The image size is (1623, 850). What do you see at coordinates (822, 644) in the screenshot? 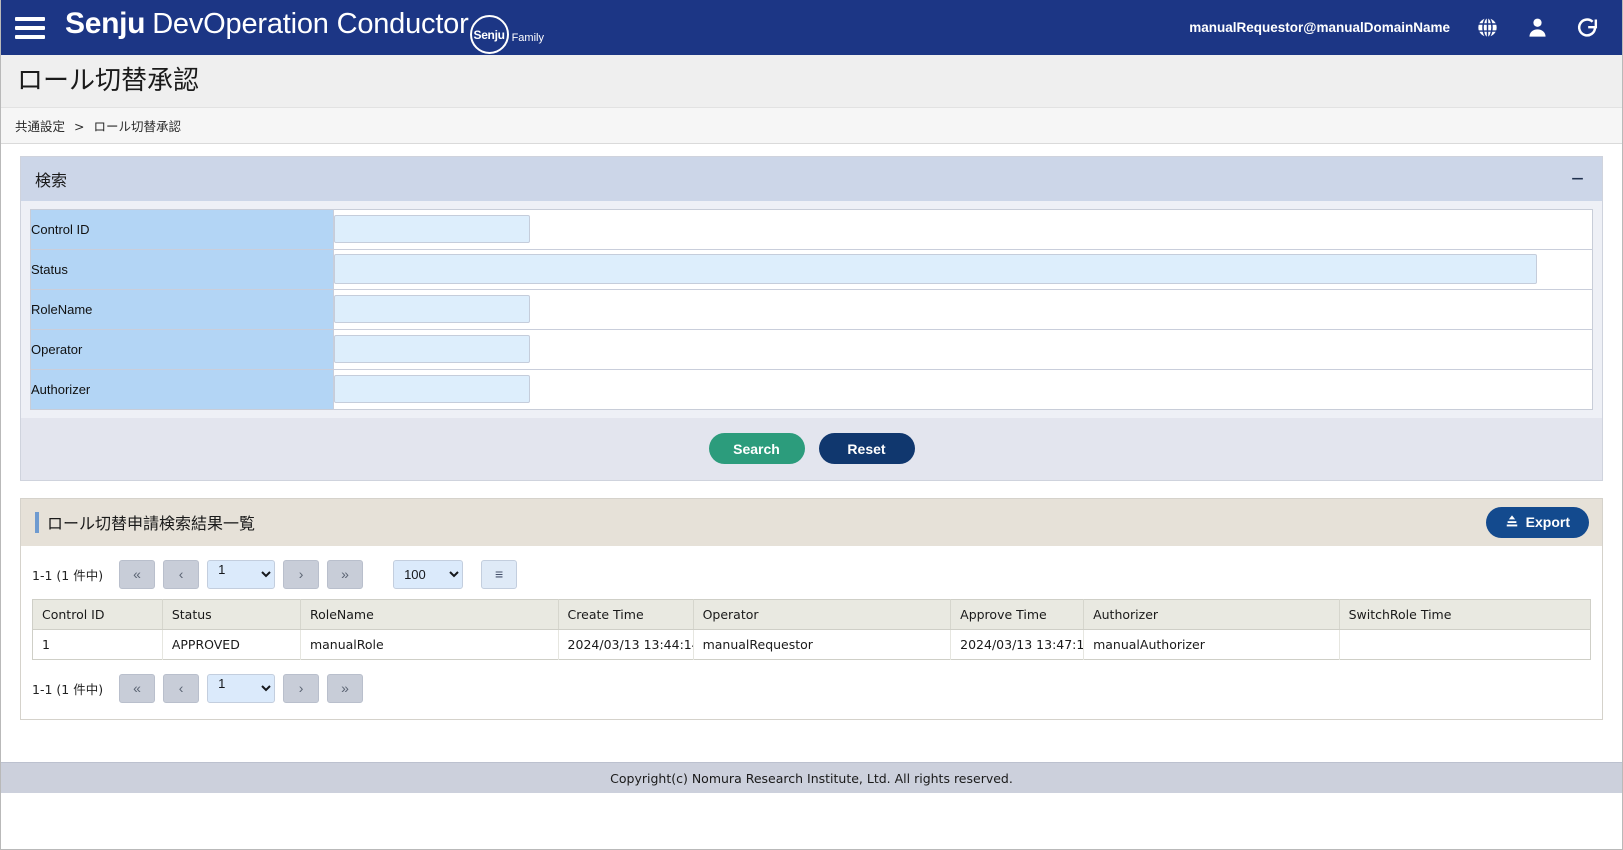
I see `cell-operator: manualRequestor` at bounding box center [822, 644].